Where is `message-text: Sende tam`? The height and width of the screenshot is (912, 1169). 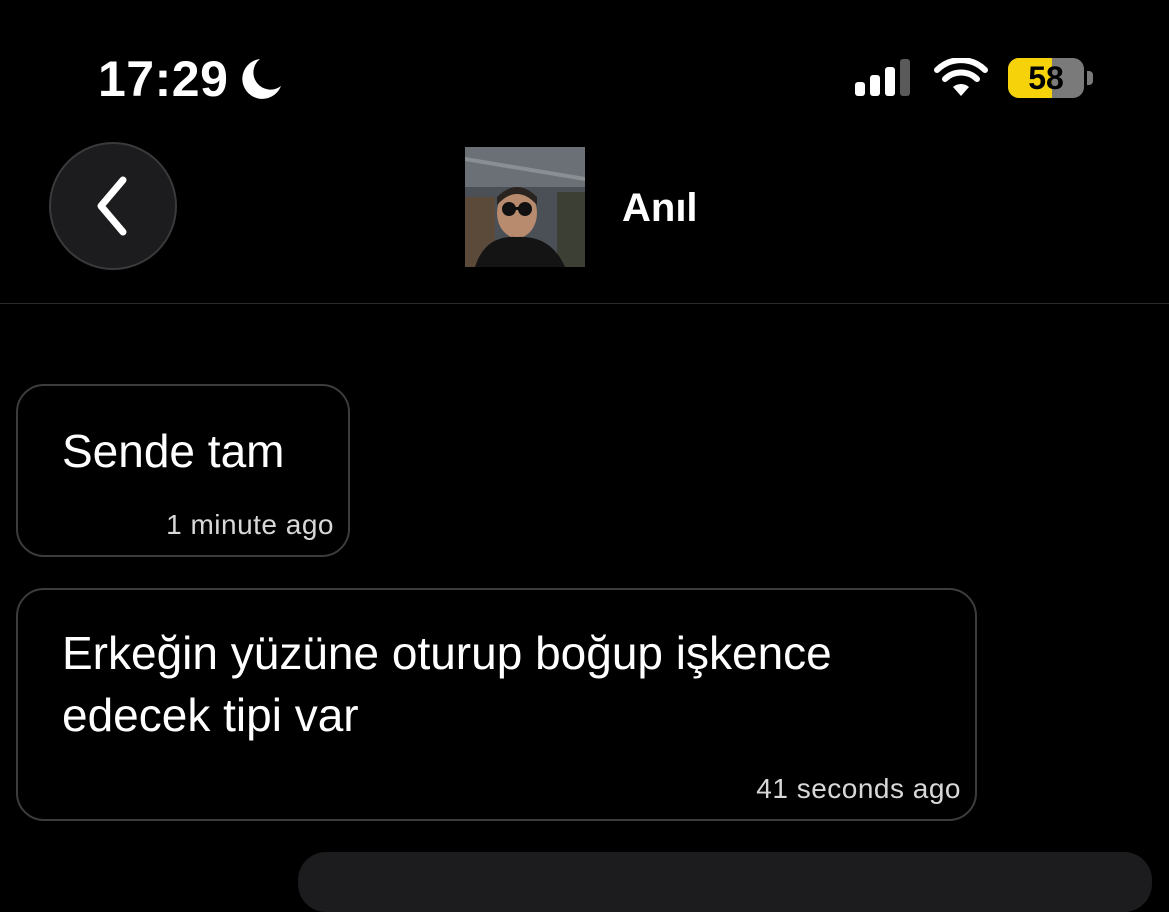
message-text: Sende tam is located at coordinates (173, 451).